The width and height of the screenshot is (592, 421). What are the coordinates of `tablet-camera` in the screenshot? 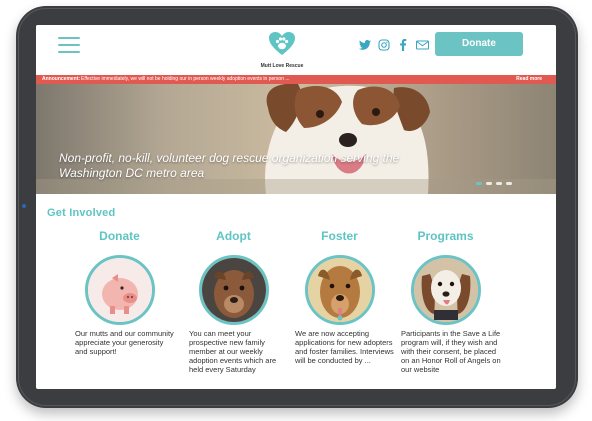 It's located at (24, 206).